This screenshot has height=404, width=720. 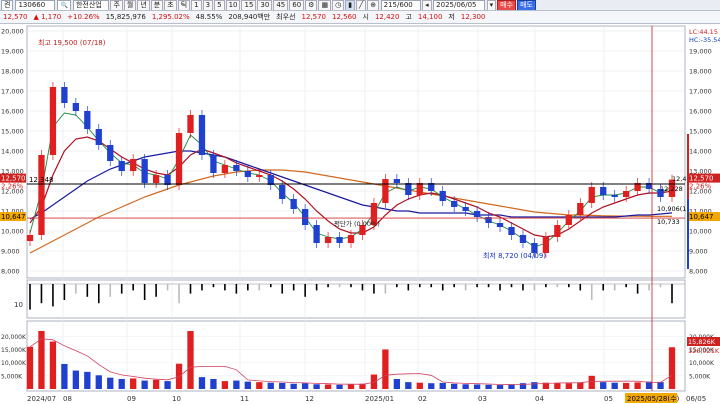 What do you see at coordinates (700, 72) in the screenshot?
I see `price-right-tick-label: 18,000` at bounding box center [700, 72].